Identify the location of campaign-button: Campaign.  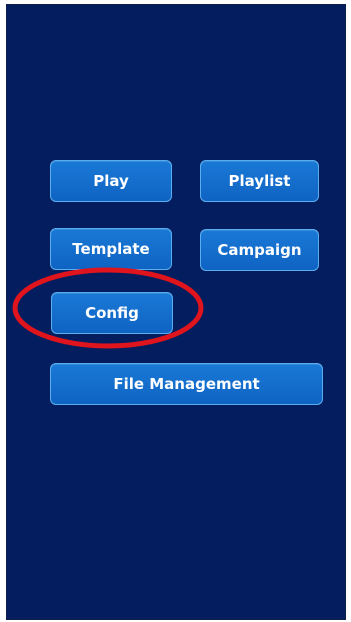
(259, 250).